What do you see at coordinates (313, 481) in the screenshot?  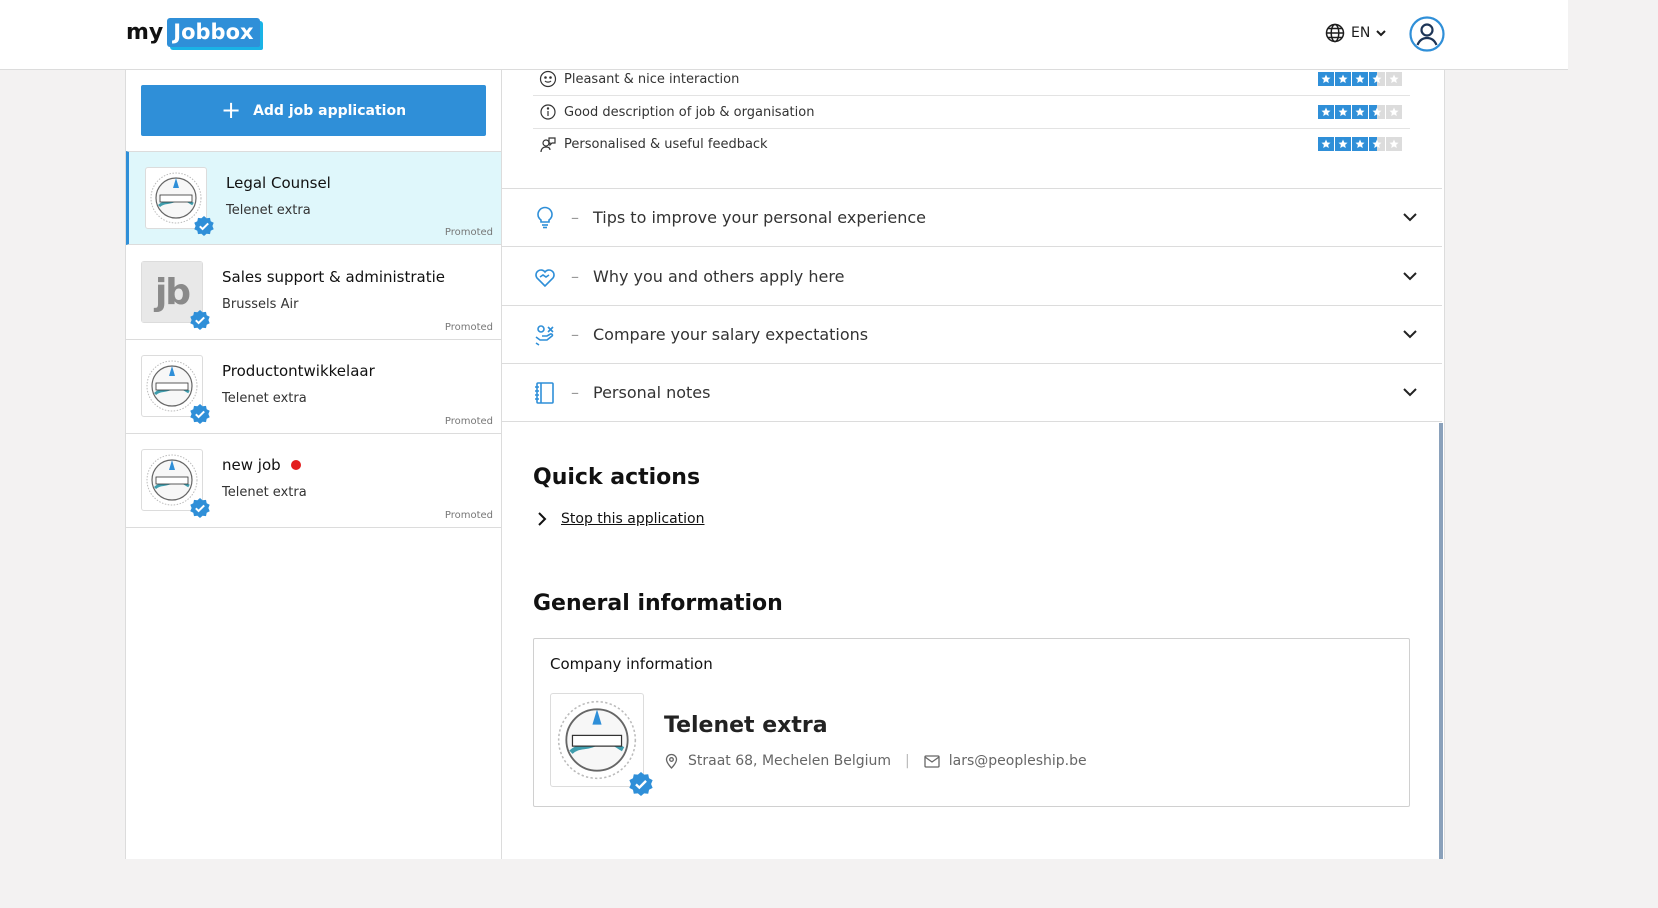 I see `job-list-item: new job Telenet extra Promoted` at bounding box center [313, 481].